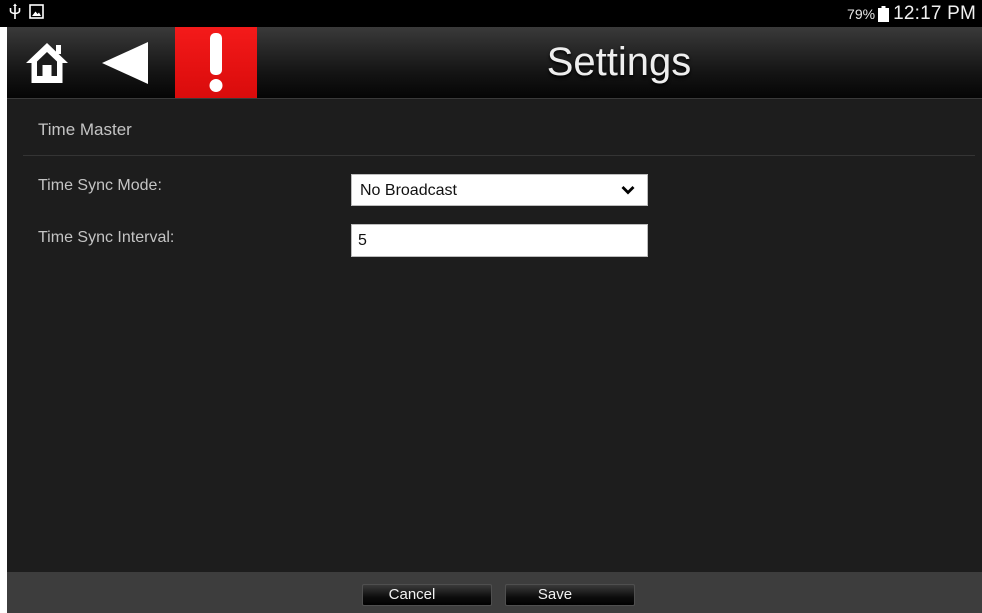 The image size is (982, 613). I want to click on save-button-label: Save, so click(555, 594).